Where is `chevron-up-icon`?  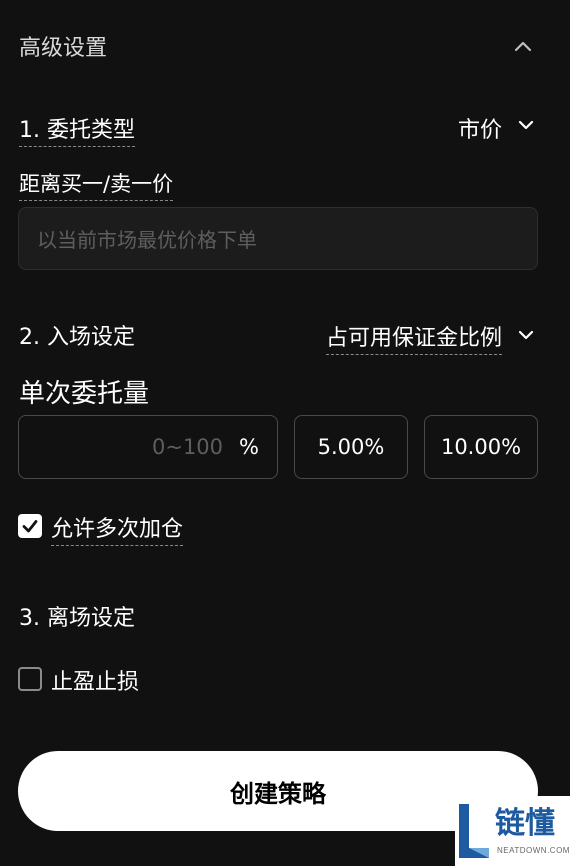
chevron-up-icon is located at coordinates (523, 46).